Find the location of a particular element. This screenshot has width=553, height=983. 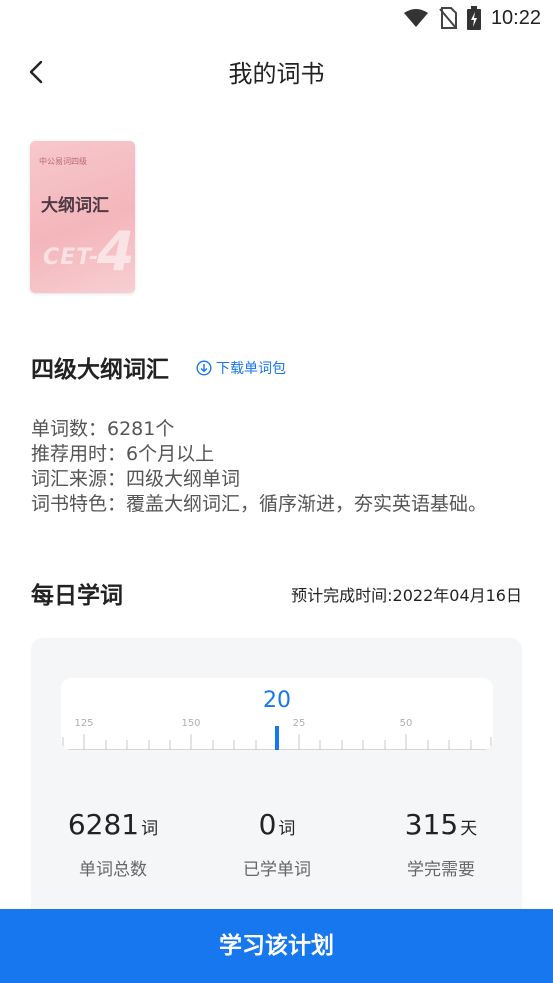

status-icons: 10:22 is located at coordinates (472, 18).